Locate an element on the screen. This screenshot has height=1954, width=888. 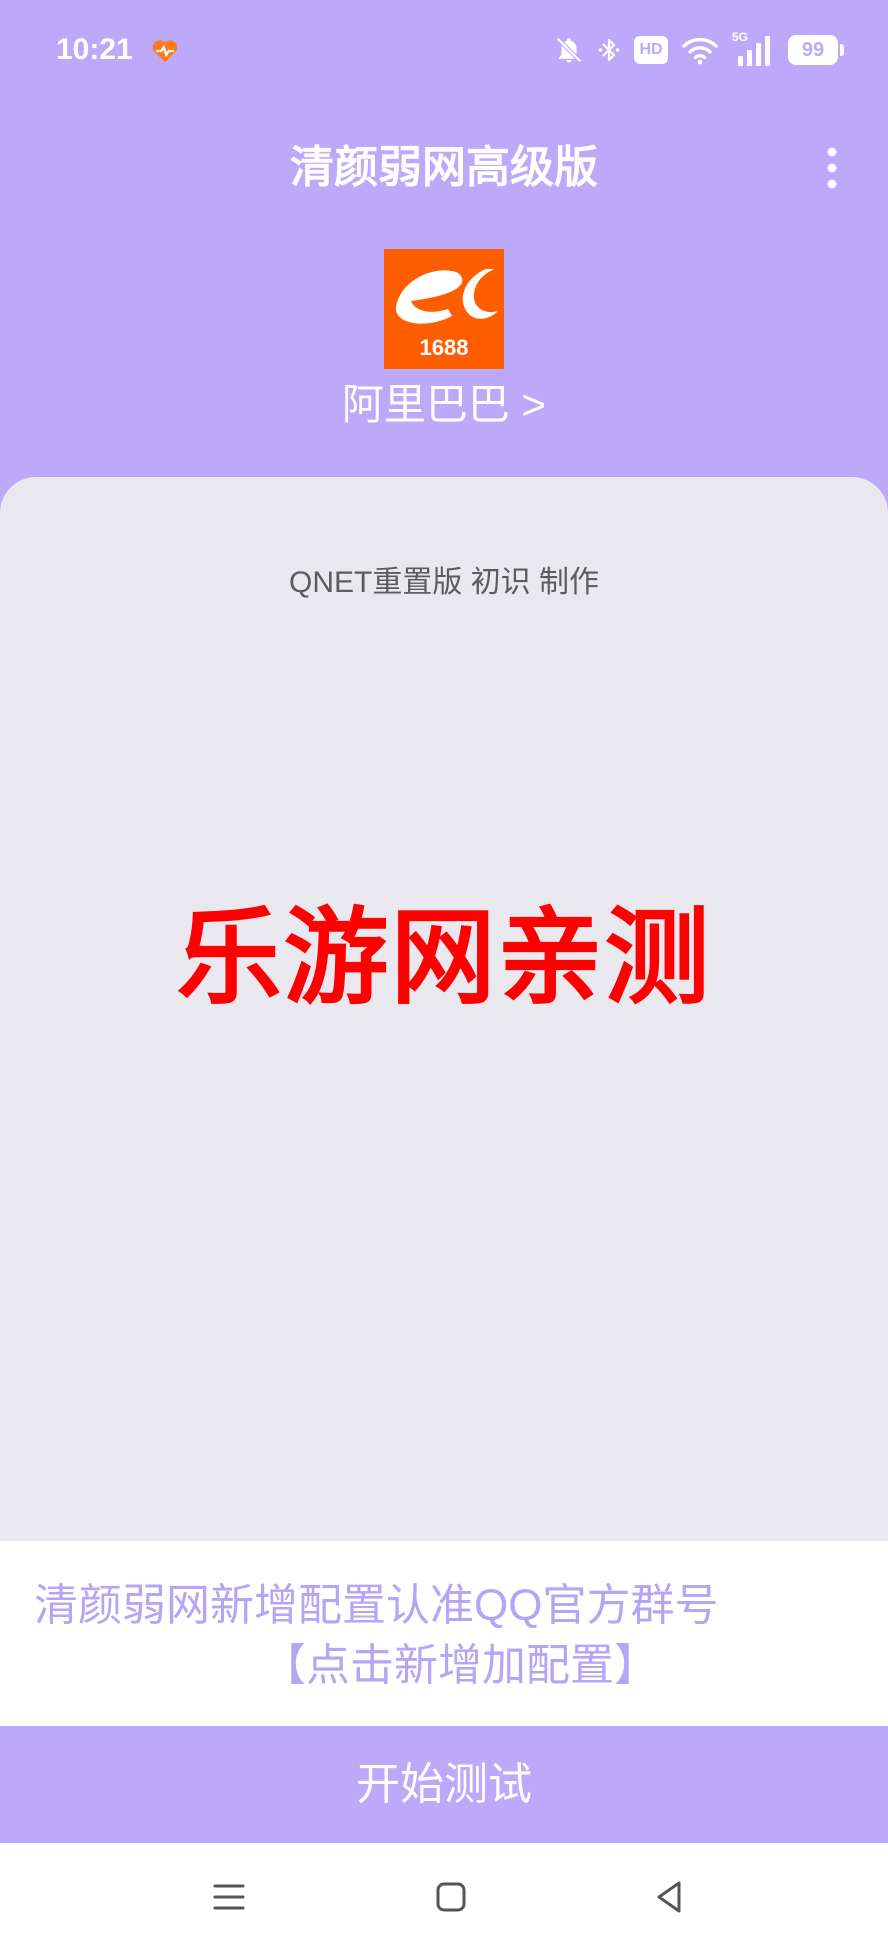
signal-bars-icon is located at coordinates (754, 51).